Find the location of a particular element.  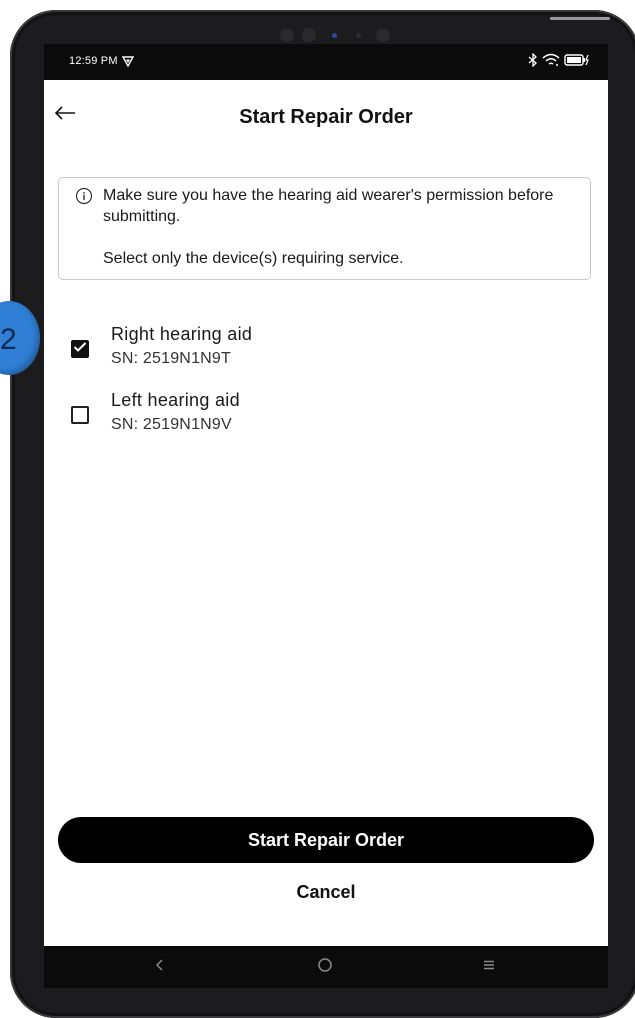

checkbox-right-hearing-aid is located at coordinates (80, 349).